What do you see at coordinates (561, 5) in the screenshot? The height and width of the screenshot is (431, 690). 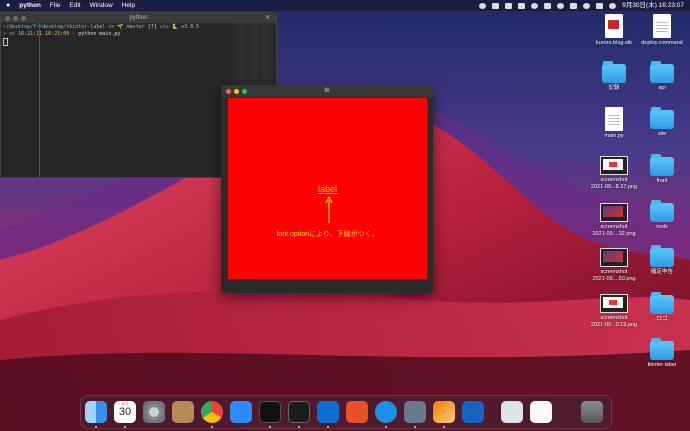 I see `wifi-icon` at bounding box center [561, 5].